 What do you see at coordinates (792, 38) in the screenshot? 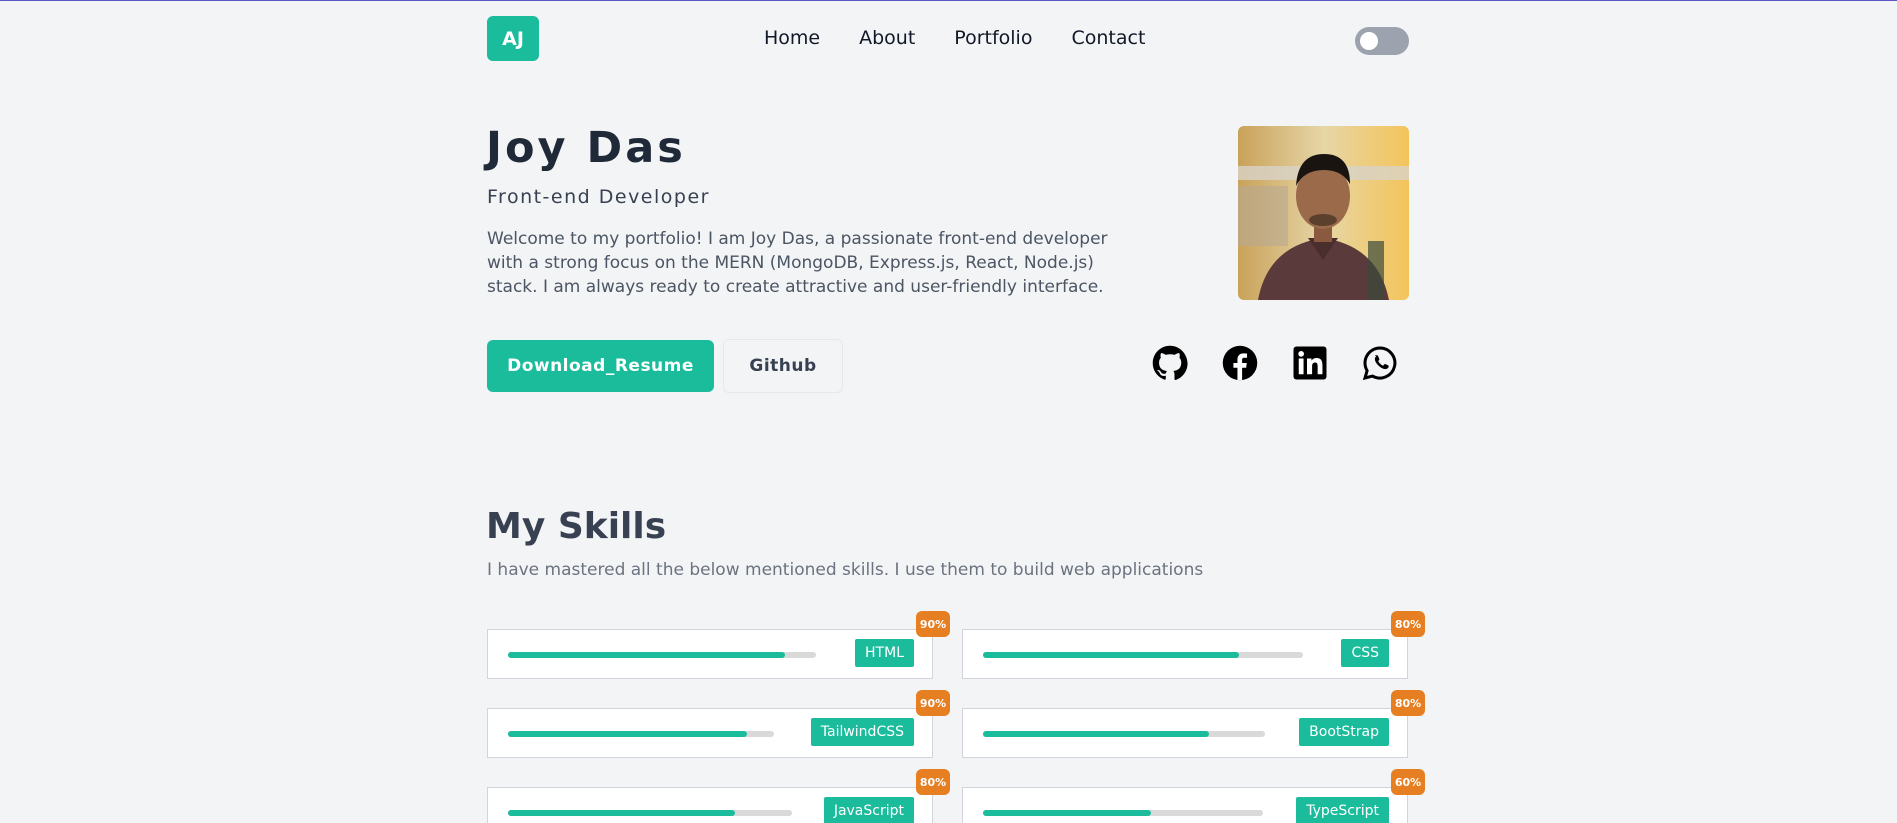
I see `nav-link-home: Home` at bounding box center [792, 38].